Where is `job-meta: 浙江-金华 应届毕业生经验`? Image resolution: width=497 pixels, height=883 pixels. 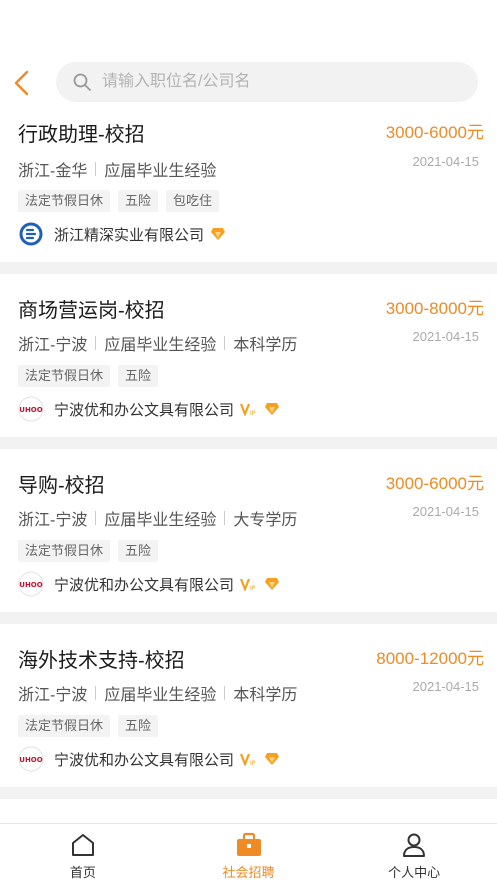
job-meta: 浙江-金华 应届毕业生经验 is located at coordinates (117, 169).